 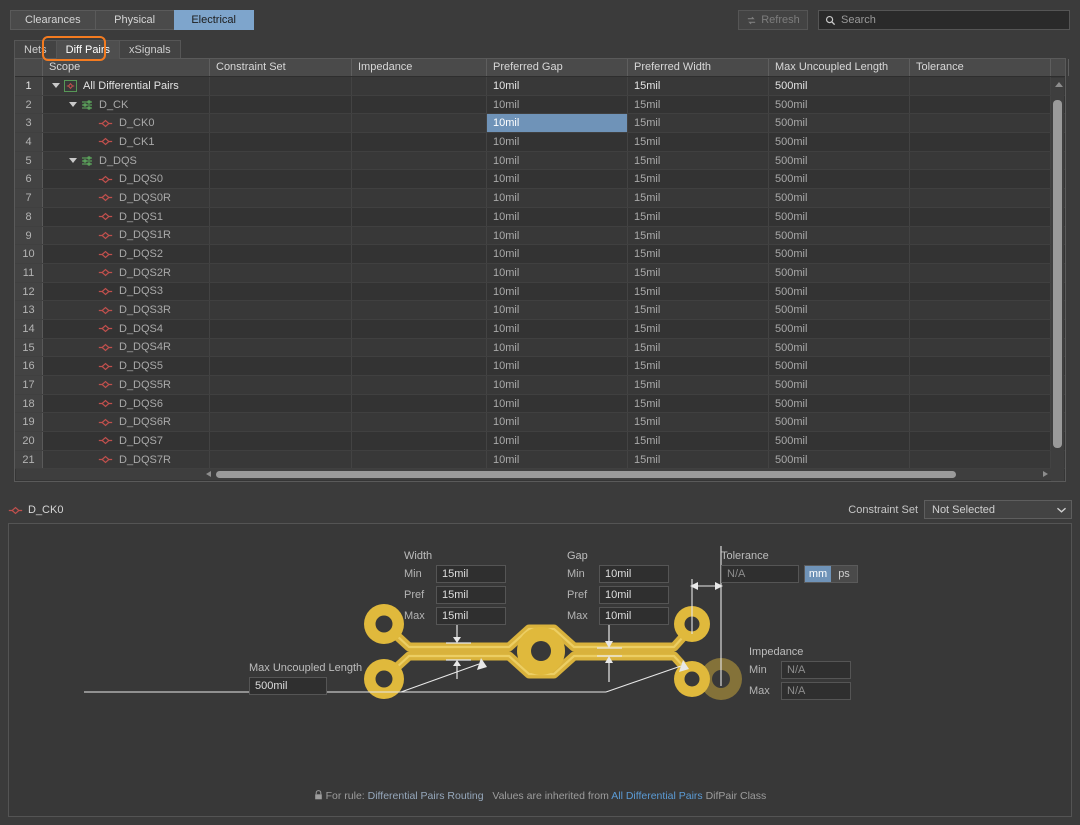 What do you see at coordinates (29, 347) in the screenshot?
I see `row-number-cell: 15` at bounding box center [29, 347].